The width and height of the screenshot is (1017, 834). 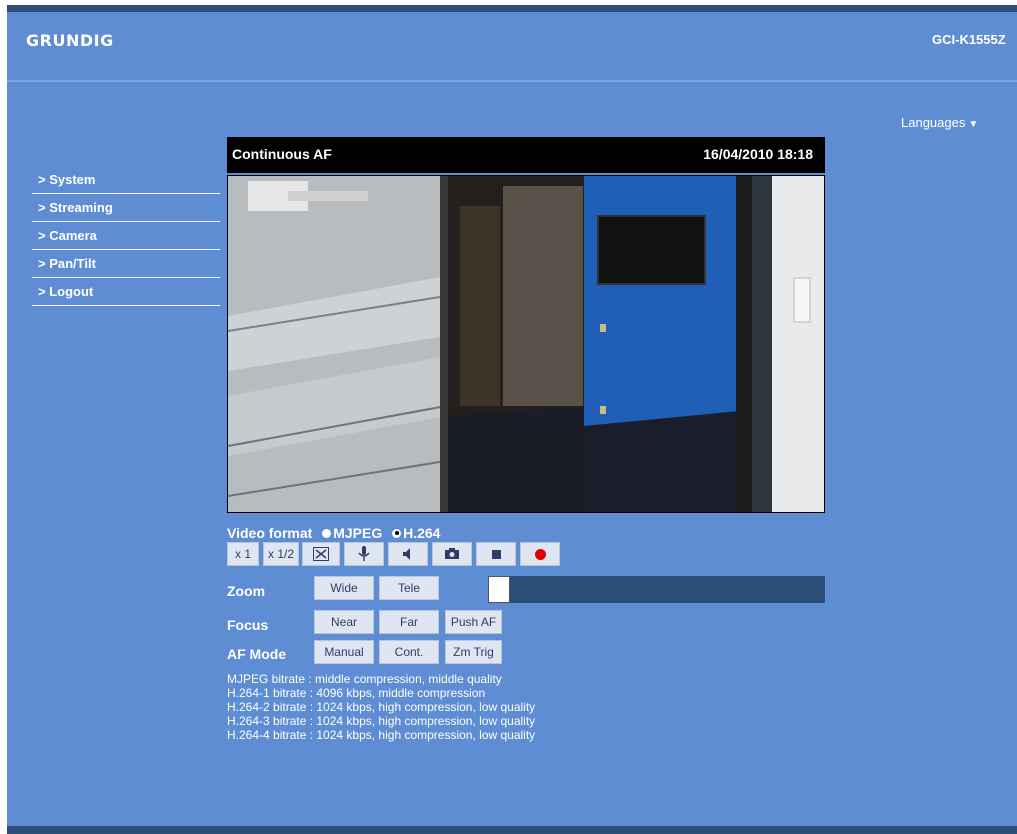 What do you see at coordinates (126, 293) in the screenshot?
I see `sidebar-item-logout: > Logout` at bounding box center [126, 293].